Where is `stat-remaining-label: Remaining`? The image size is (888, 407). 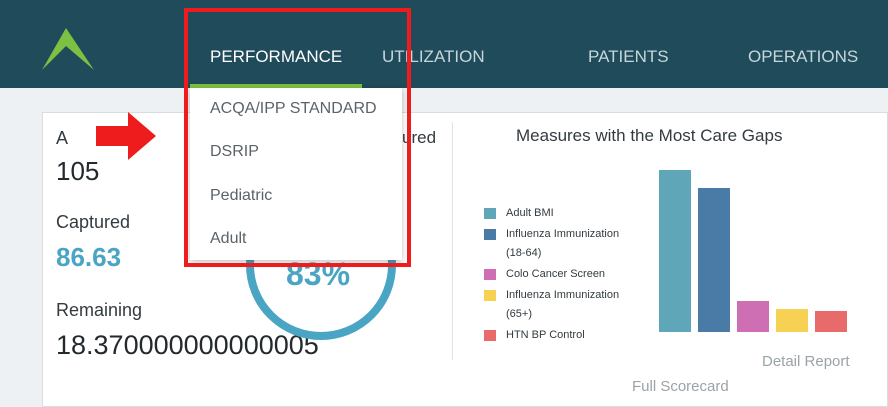
stat-remaining-label: Remaining is located at coordinates (99, 310).